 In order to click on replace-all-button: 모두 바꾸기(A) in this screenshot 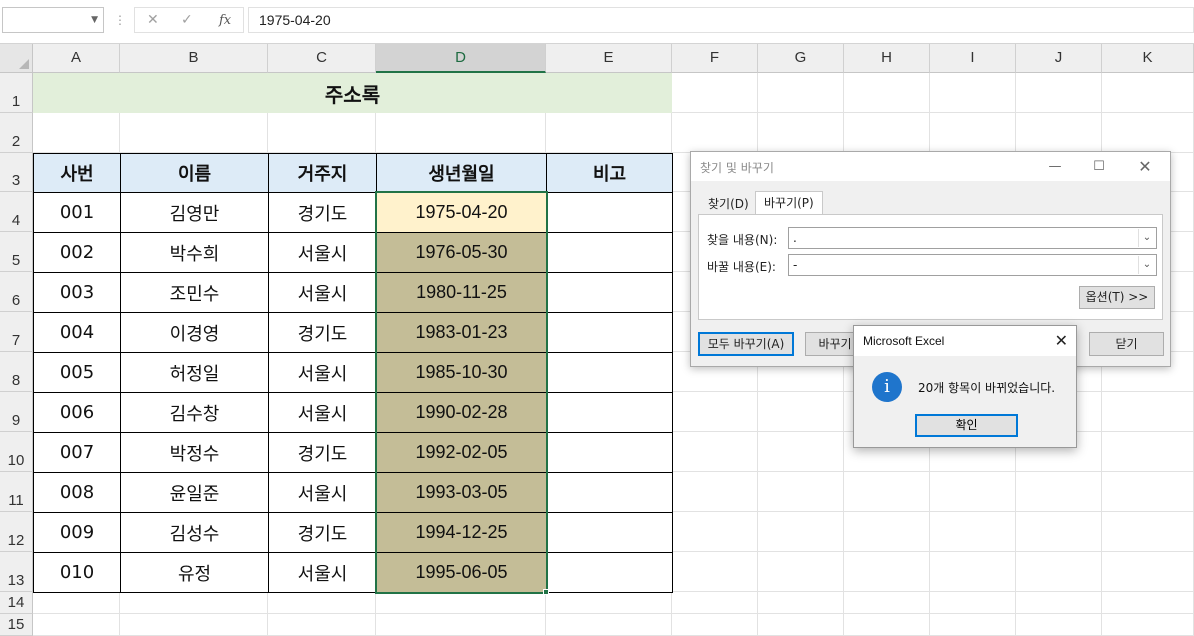, I will do `click(746, 344)`.